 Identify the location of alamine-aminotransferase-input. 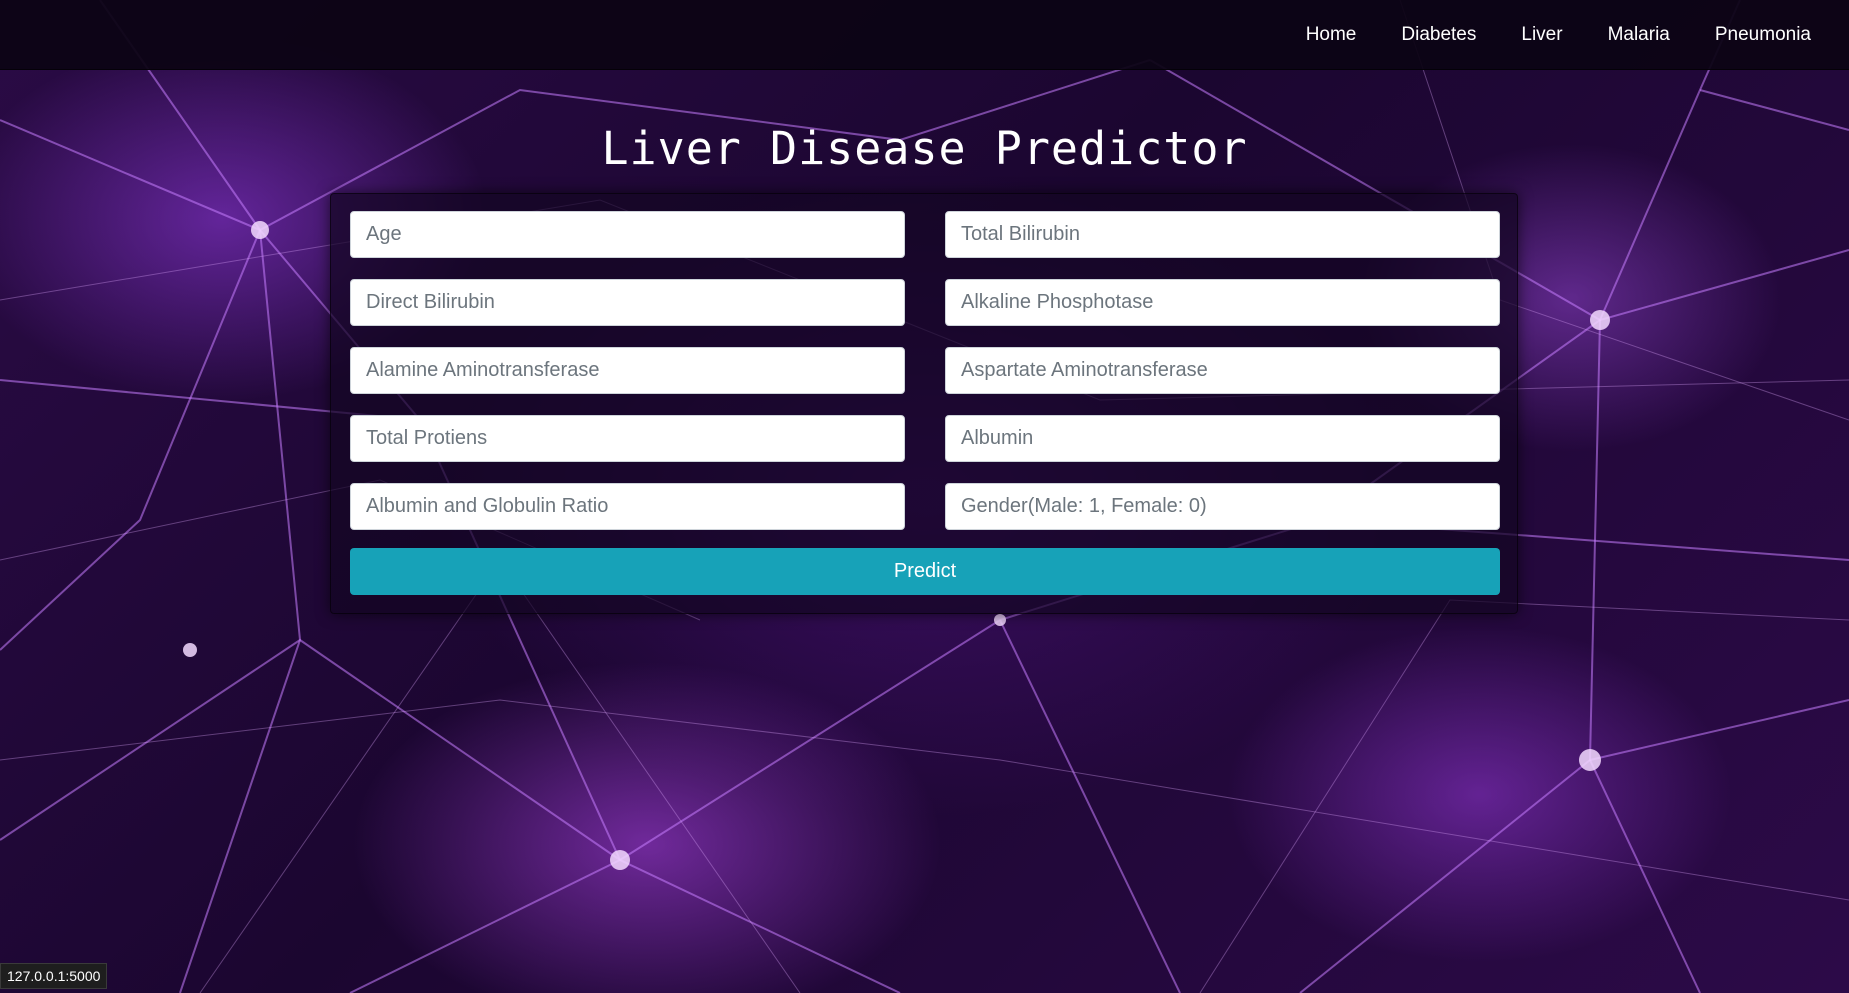
(627, 370).